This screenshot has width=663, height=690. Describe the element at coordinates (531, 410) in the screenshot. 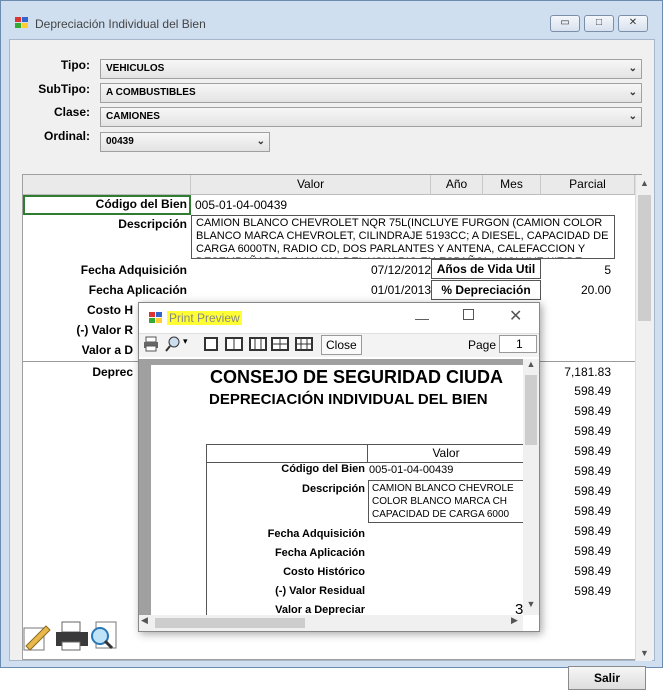

I see `preview-vscroll-thumb` at that location.